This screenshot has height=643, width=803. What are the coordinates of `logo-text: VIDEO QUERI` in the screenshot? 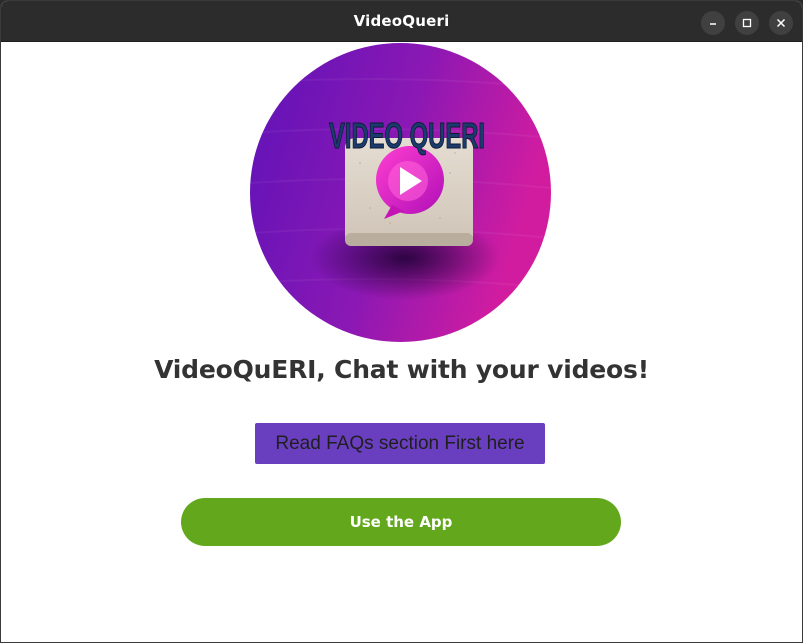 It's located at (407, 135).